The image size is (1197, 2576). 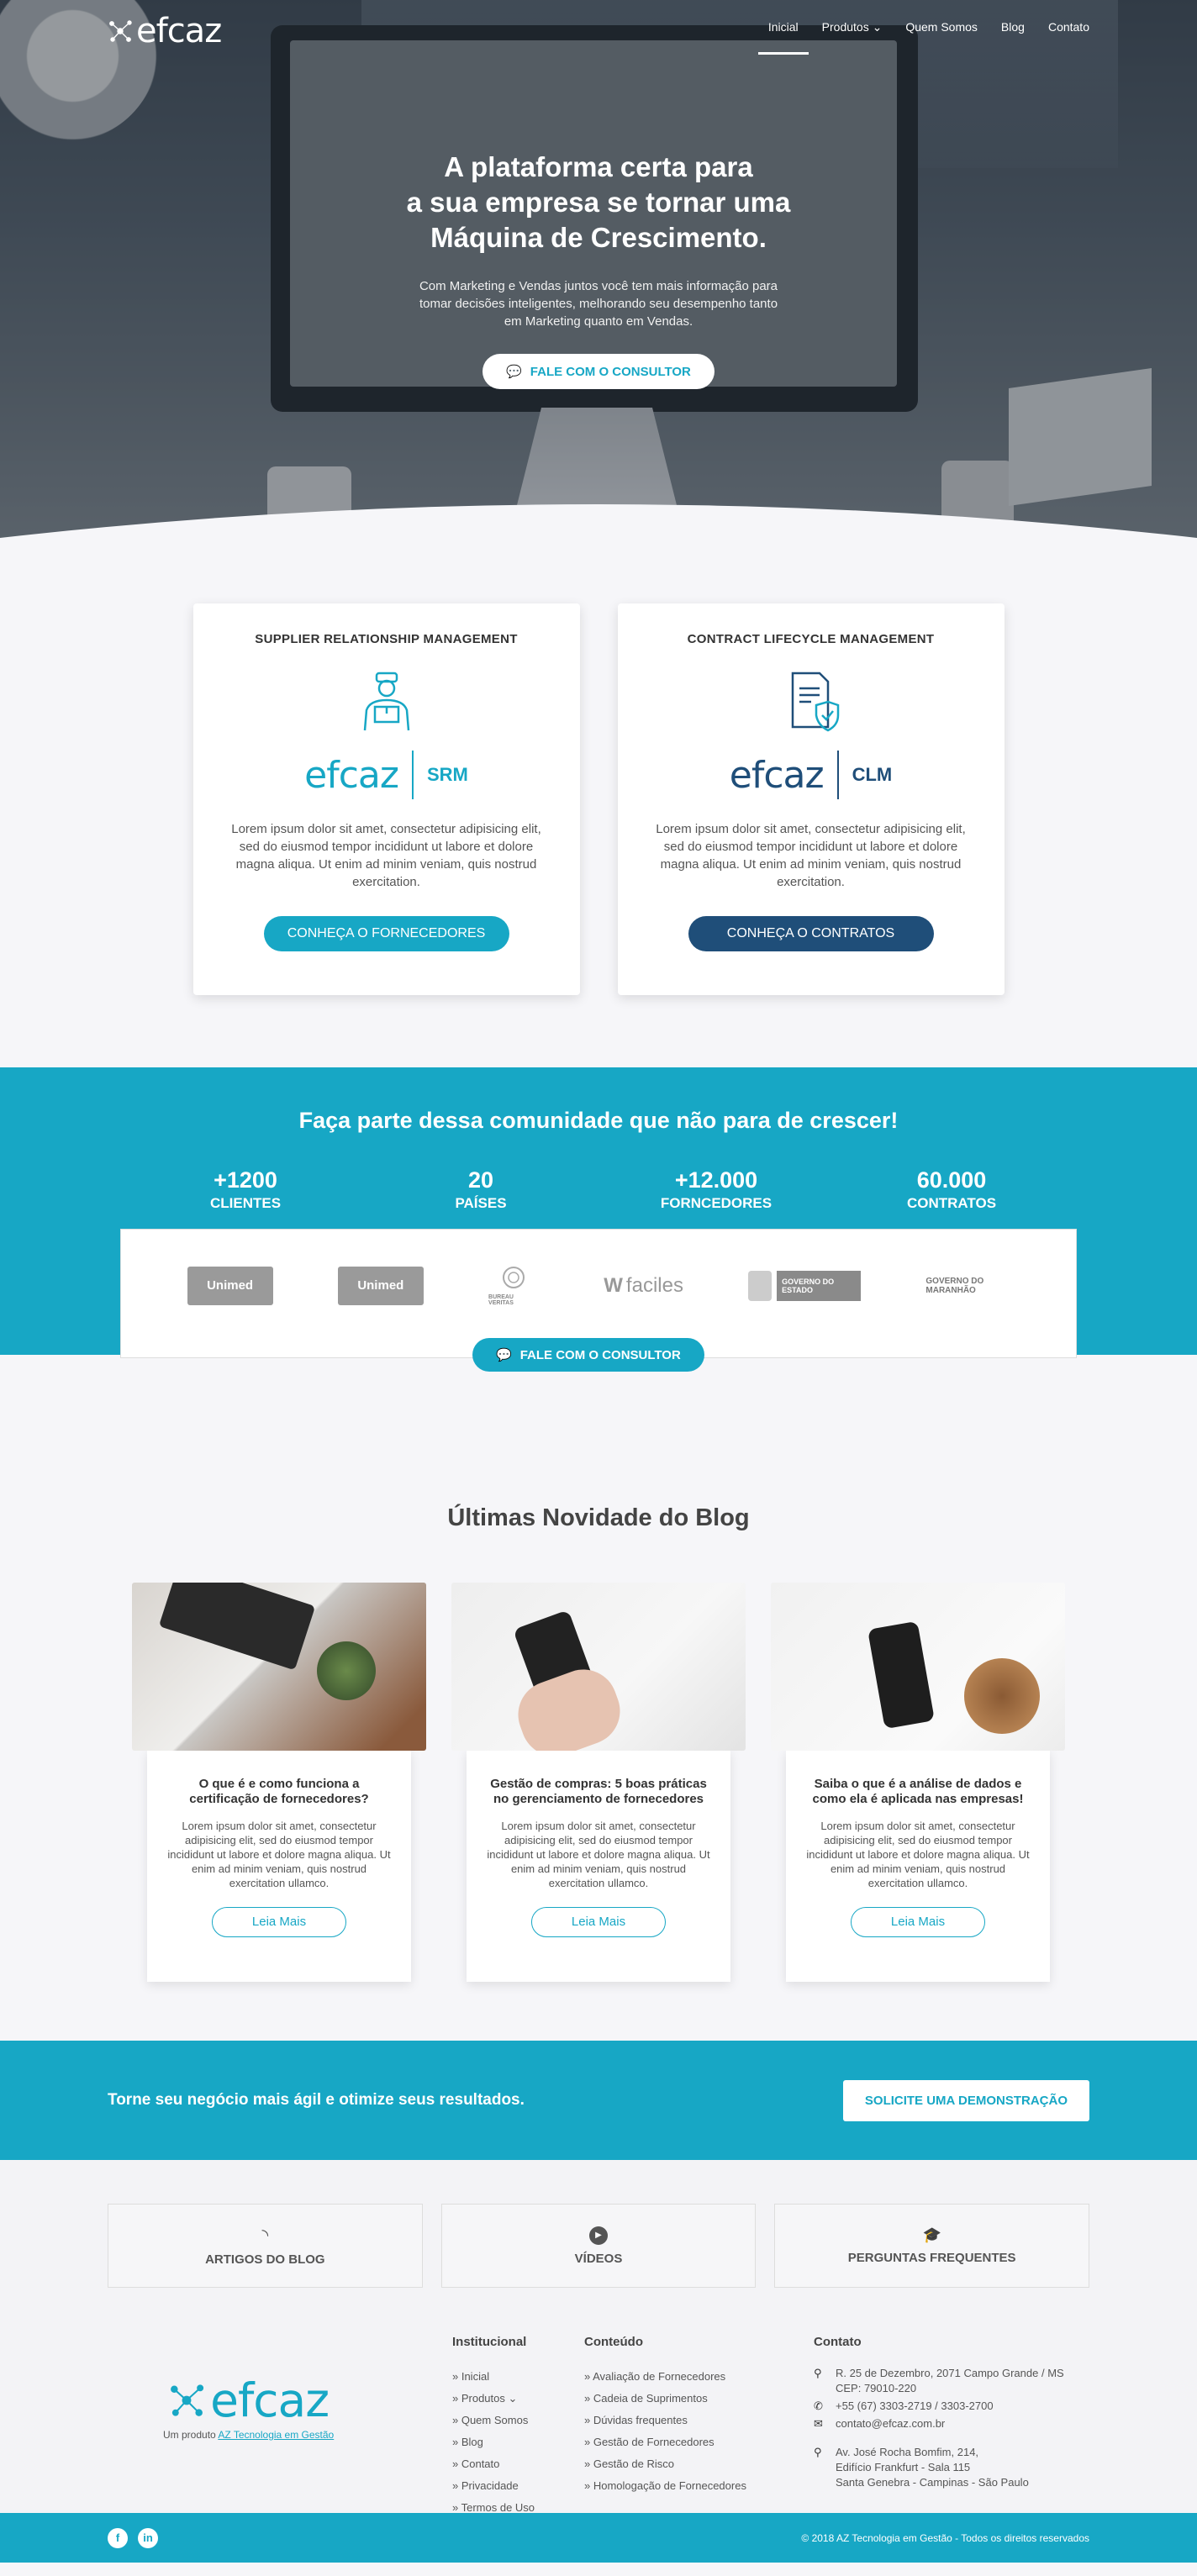 I want to click on delivery-person-icon, so click(x=386, y=701).